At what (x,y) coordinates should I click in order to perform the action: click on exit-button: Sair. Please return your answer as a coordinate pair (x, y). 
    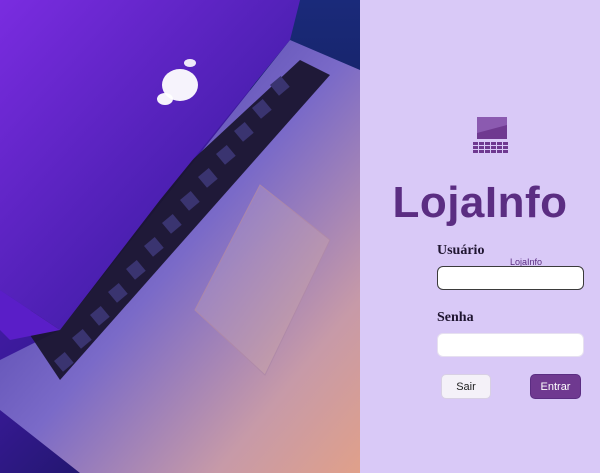
    Looking at the image, I should click on (466, 386).